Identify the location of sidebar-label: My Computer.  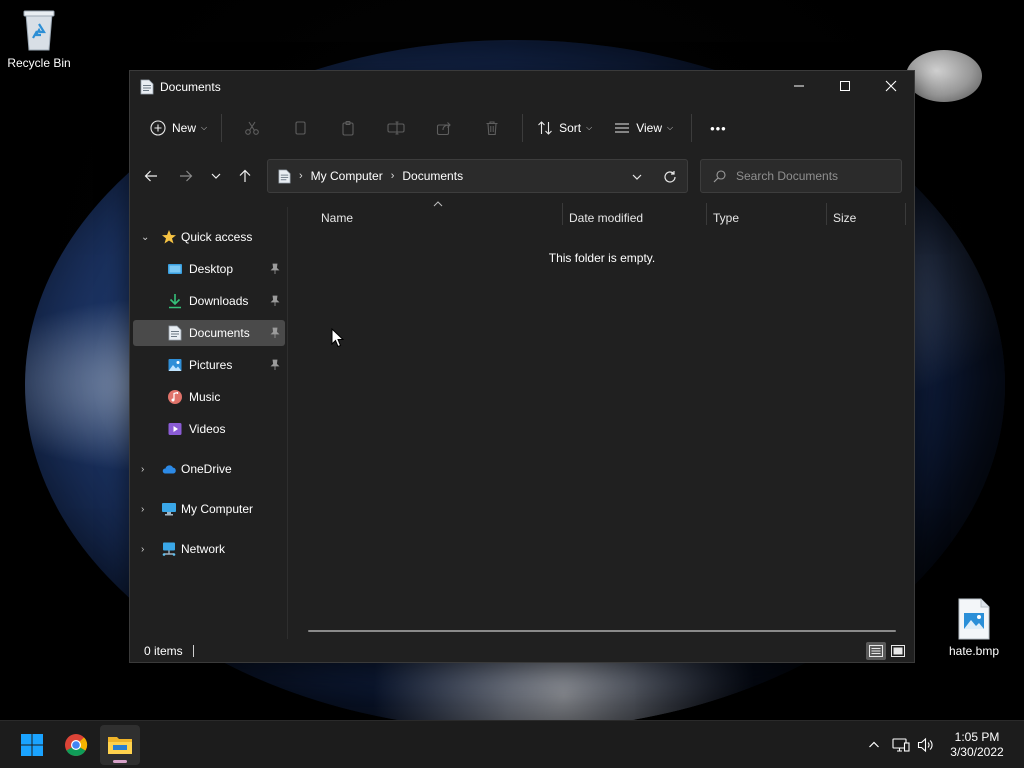
(217, 509).